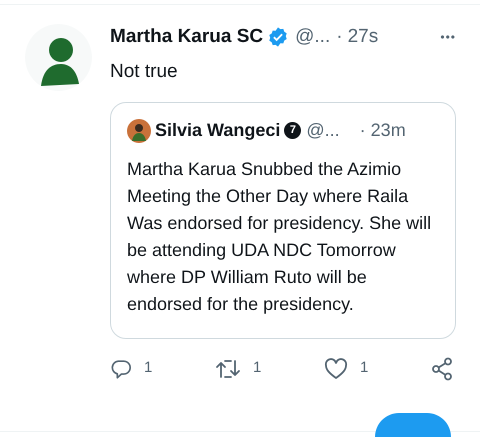 The image size is (480, 437). I want to click on timestamp: 27s, so click(363, 37).